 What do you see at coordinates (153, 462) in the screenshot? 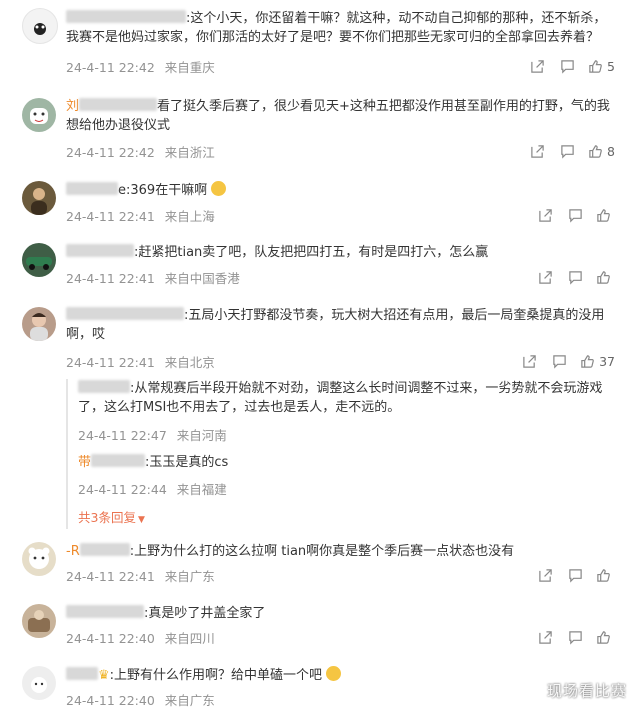
I see `reply-text: 带:玉玉是真的cs` at bounding box center [153, 462].